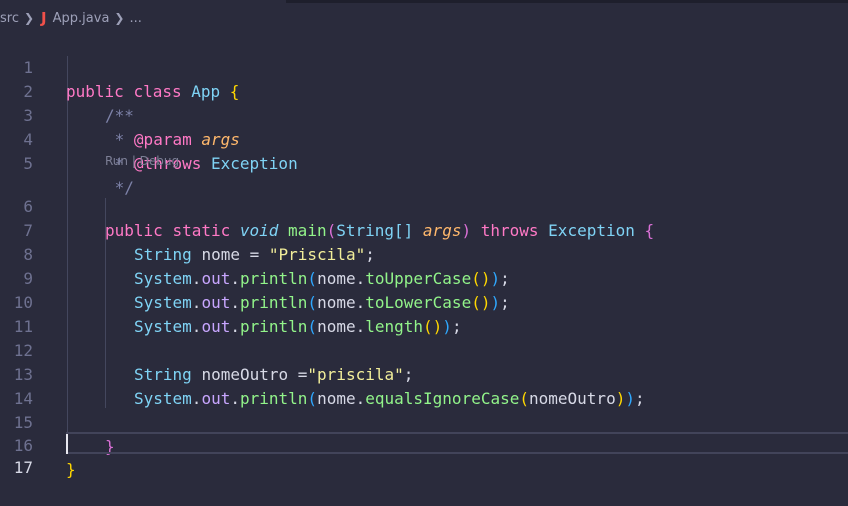  I want to click on code-text: }, so click(71, 470).